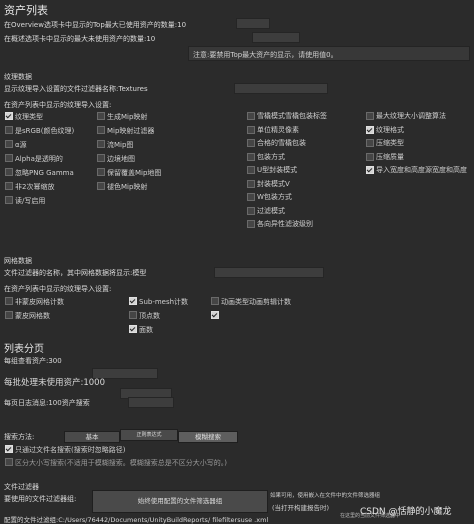 This screenshot has height=524, width=474. I want to click on use-configured-filter-button: 始终使用配置的文件筛选器组, so click(180, 501).